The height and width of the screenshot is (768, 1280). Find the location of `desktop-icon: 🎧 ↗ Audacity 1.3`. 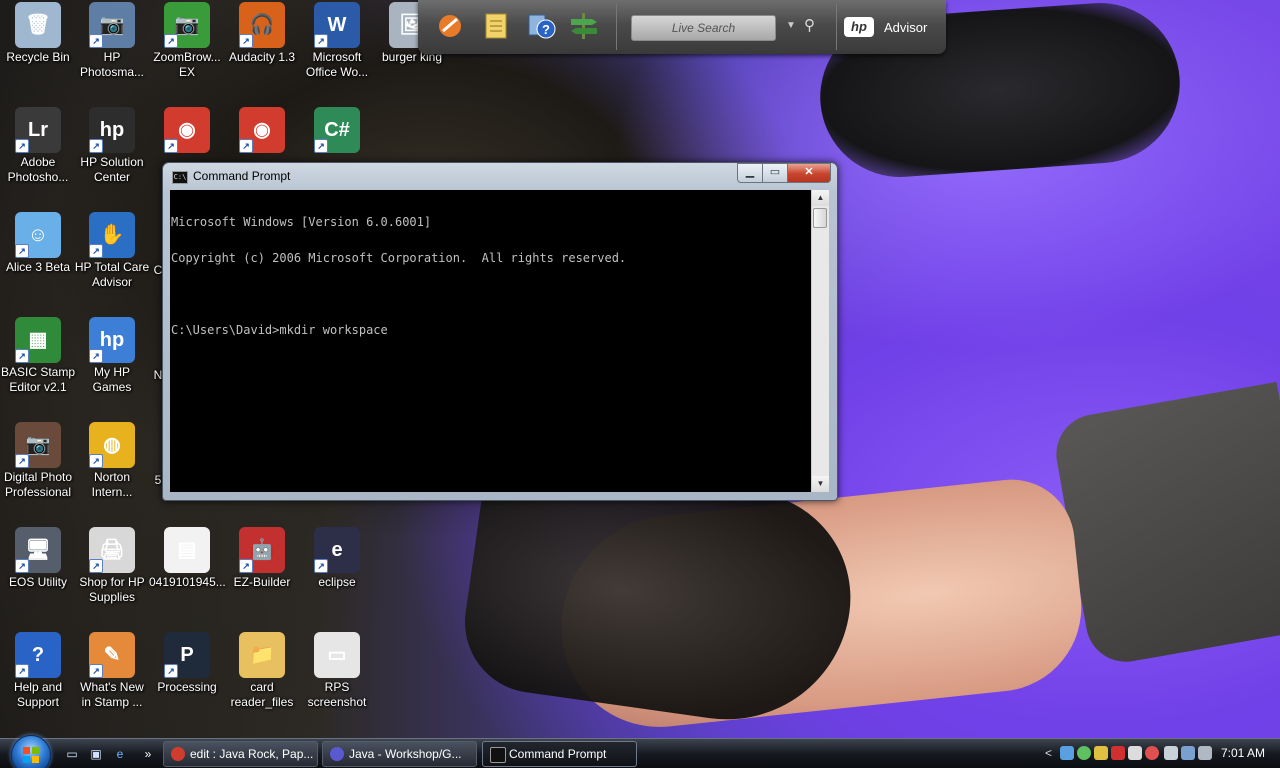

desktop-icon: 🎧 ↗ Audacity 1.3 is located at coordinates (262, 33).